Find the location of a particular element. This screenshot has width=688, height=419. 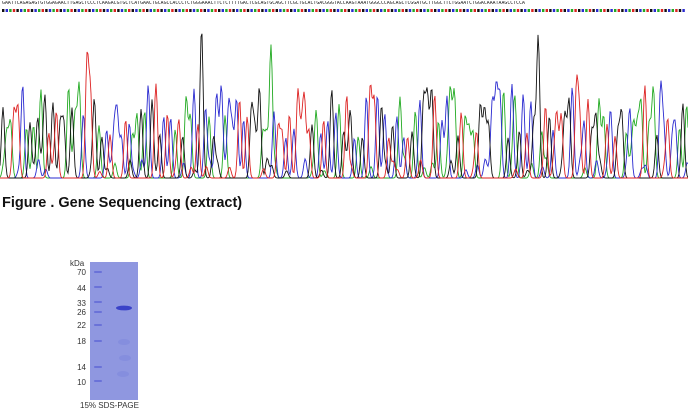

gel-marker-label: 26 is located at coordinates (81, 312).